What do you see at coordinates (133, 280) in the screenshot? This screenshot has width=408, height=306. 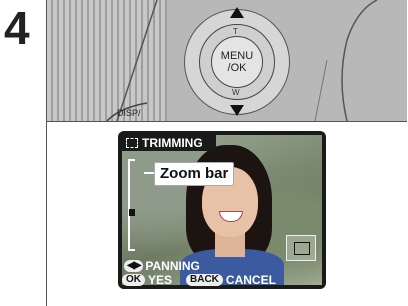 I see `ok-icon: OK` at bounding box center [133, 280].